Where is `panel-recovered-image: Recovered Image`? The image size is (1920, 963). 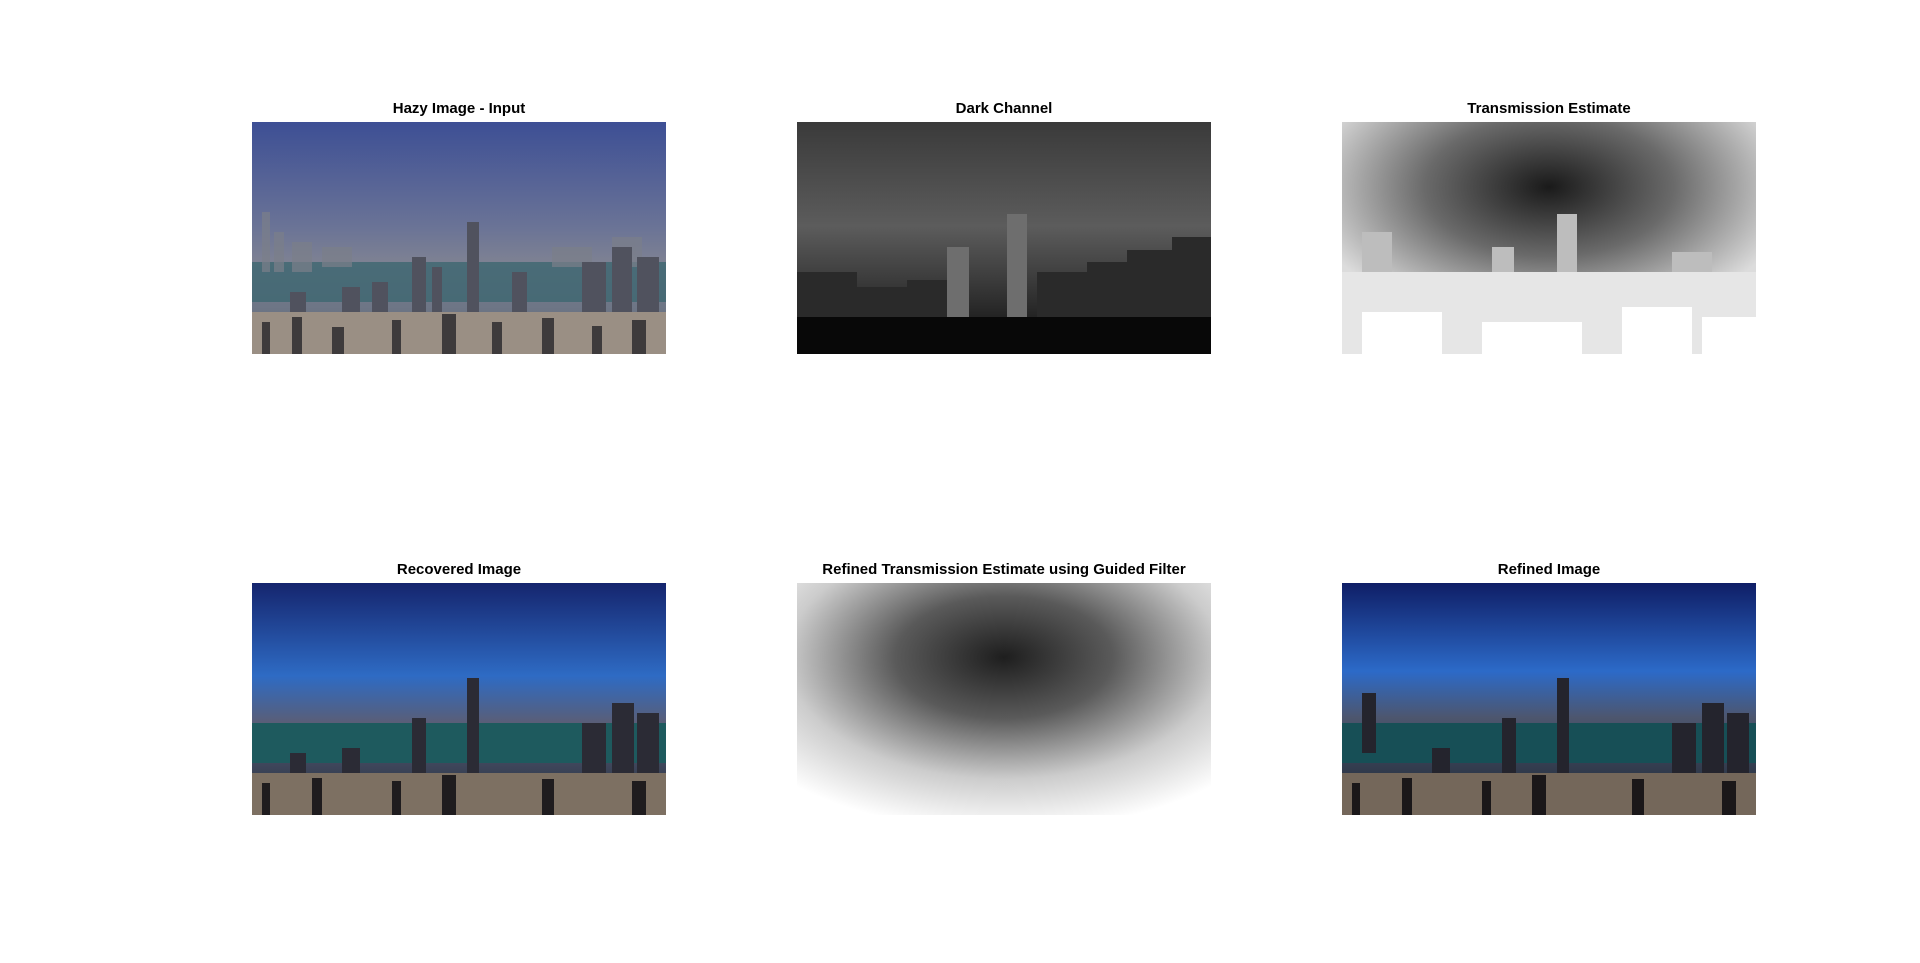
panel-recovered-image: Recovered Image is located at coordinates (459, 688).